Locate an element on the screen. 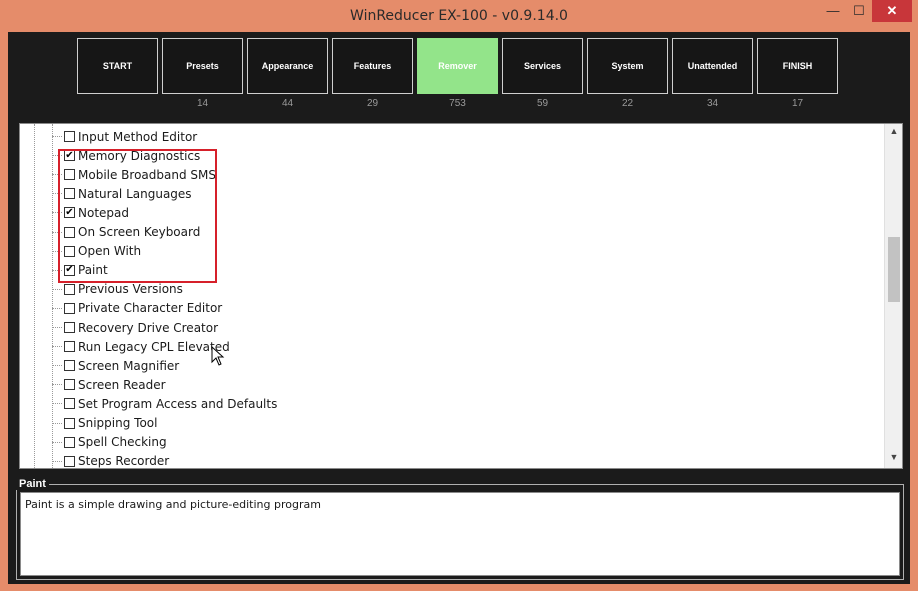 This screenshot has height=591, width=918. tree-item-label: Natural Languages is located at coordinates (135, 193).